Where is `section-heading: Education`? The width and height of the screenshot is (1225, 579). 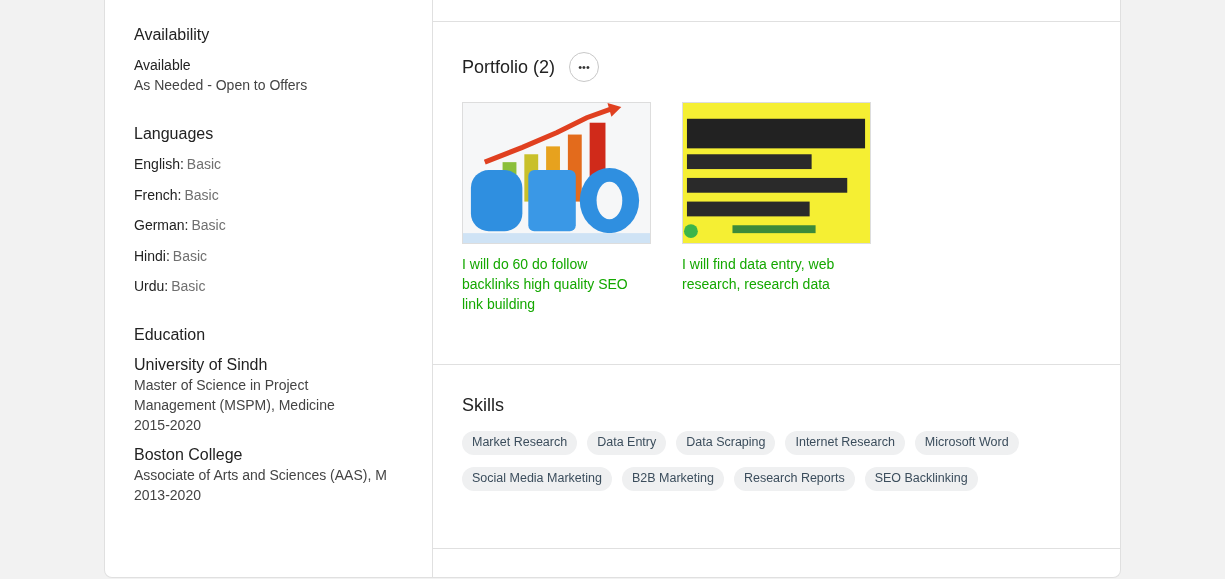 section-heading: Education is located at coordinates (170, 335).